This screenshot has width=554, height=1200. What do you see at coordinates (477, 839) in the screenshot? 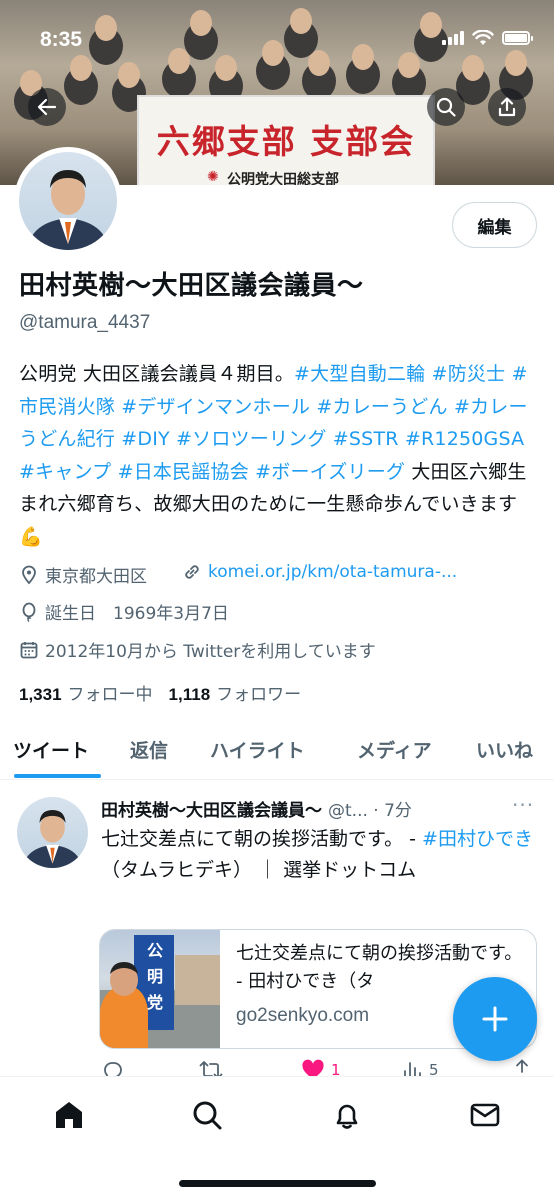
I see `tweet-hashtag: #田村ひでき` at bounding box center [477, 839].